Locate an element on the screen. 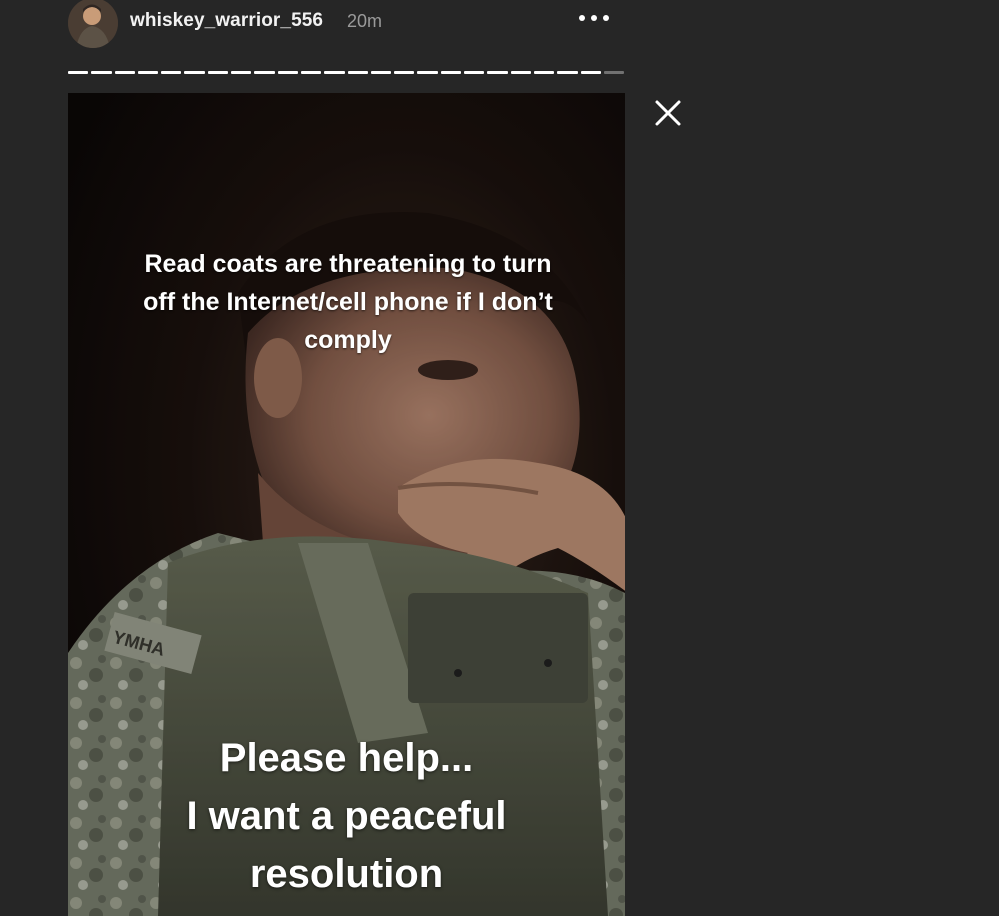 The image size is (999, 916). caption-top-line: Read coats are threatening to turn is located at coordinates (348, 264).